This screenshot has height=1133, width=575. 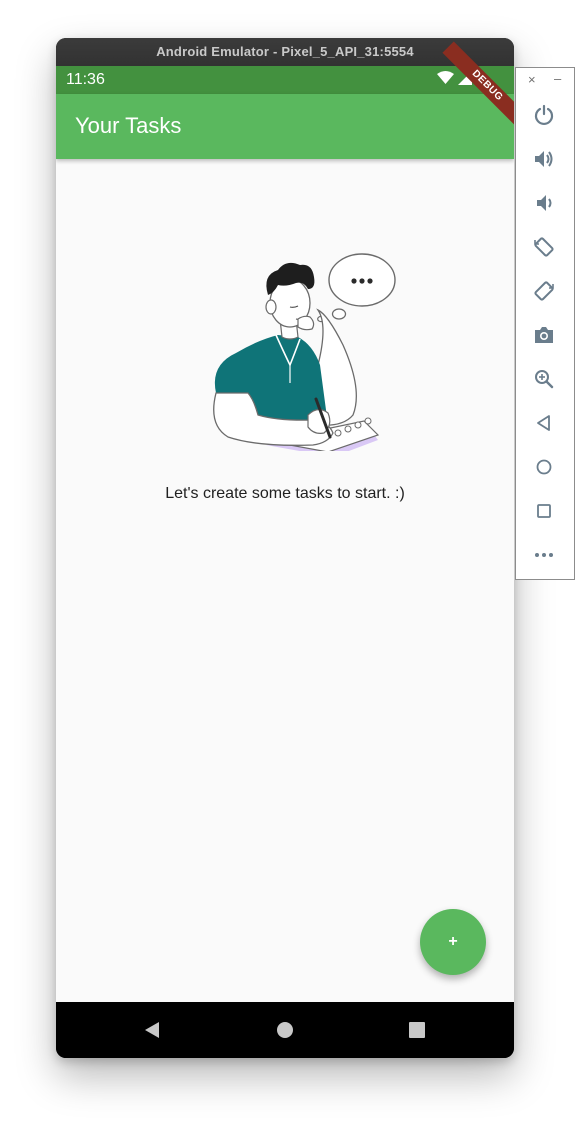 What do you see at coordinates (285, 126) in the screenshot?
I see `app-bar: Your Tasks` at bounding box center [285, 126].